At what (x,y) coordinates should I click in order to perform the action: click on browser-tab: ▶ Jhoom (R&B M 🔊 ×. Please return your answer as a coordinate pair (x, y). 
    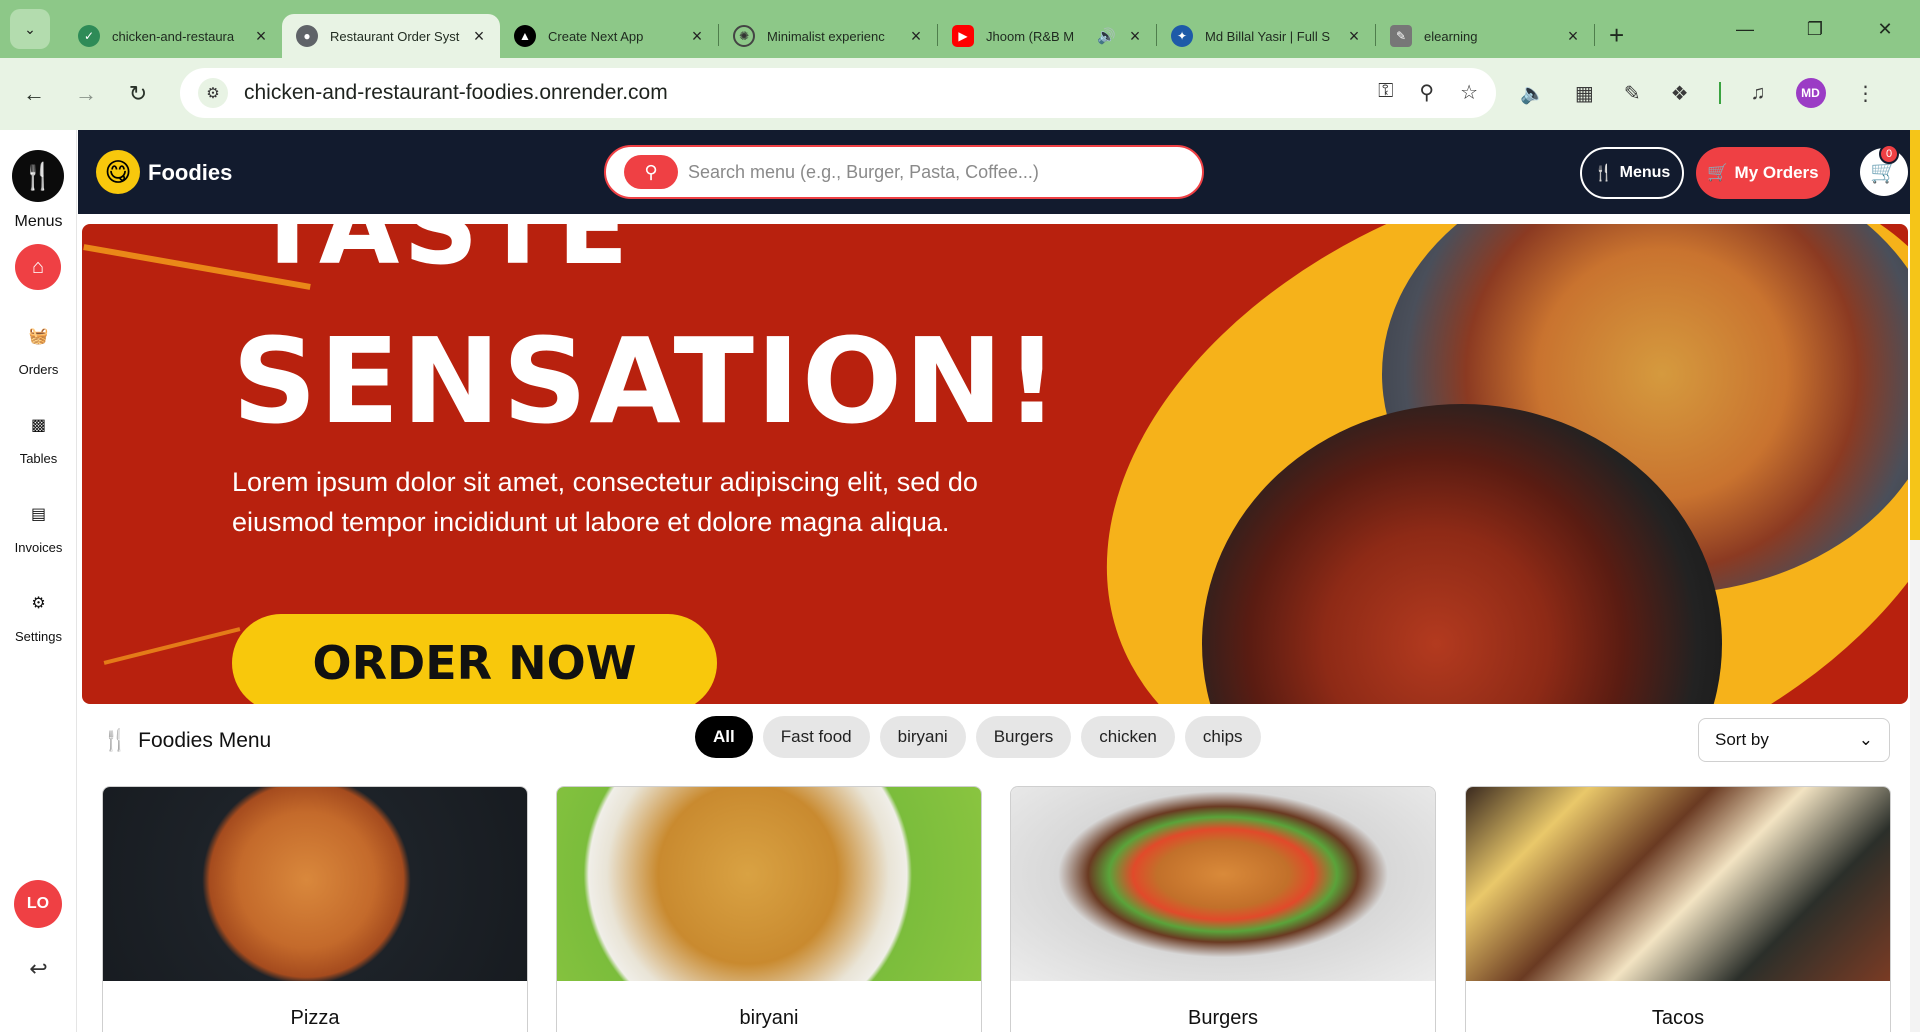
    Looking at the image, I should click on (1047, 36).